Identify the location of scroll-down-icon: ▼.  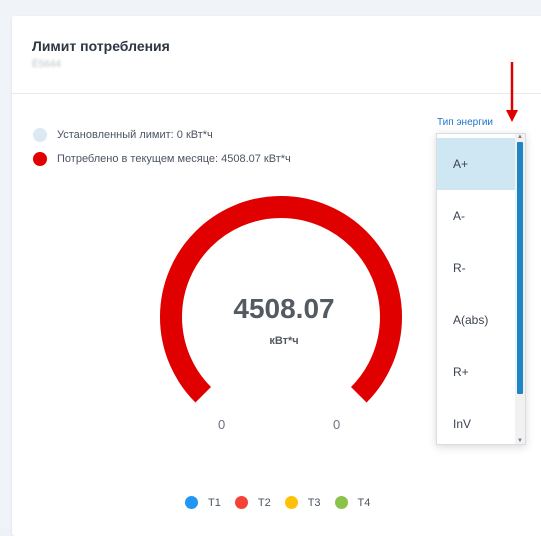
(520, 441).